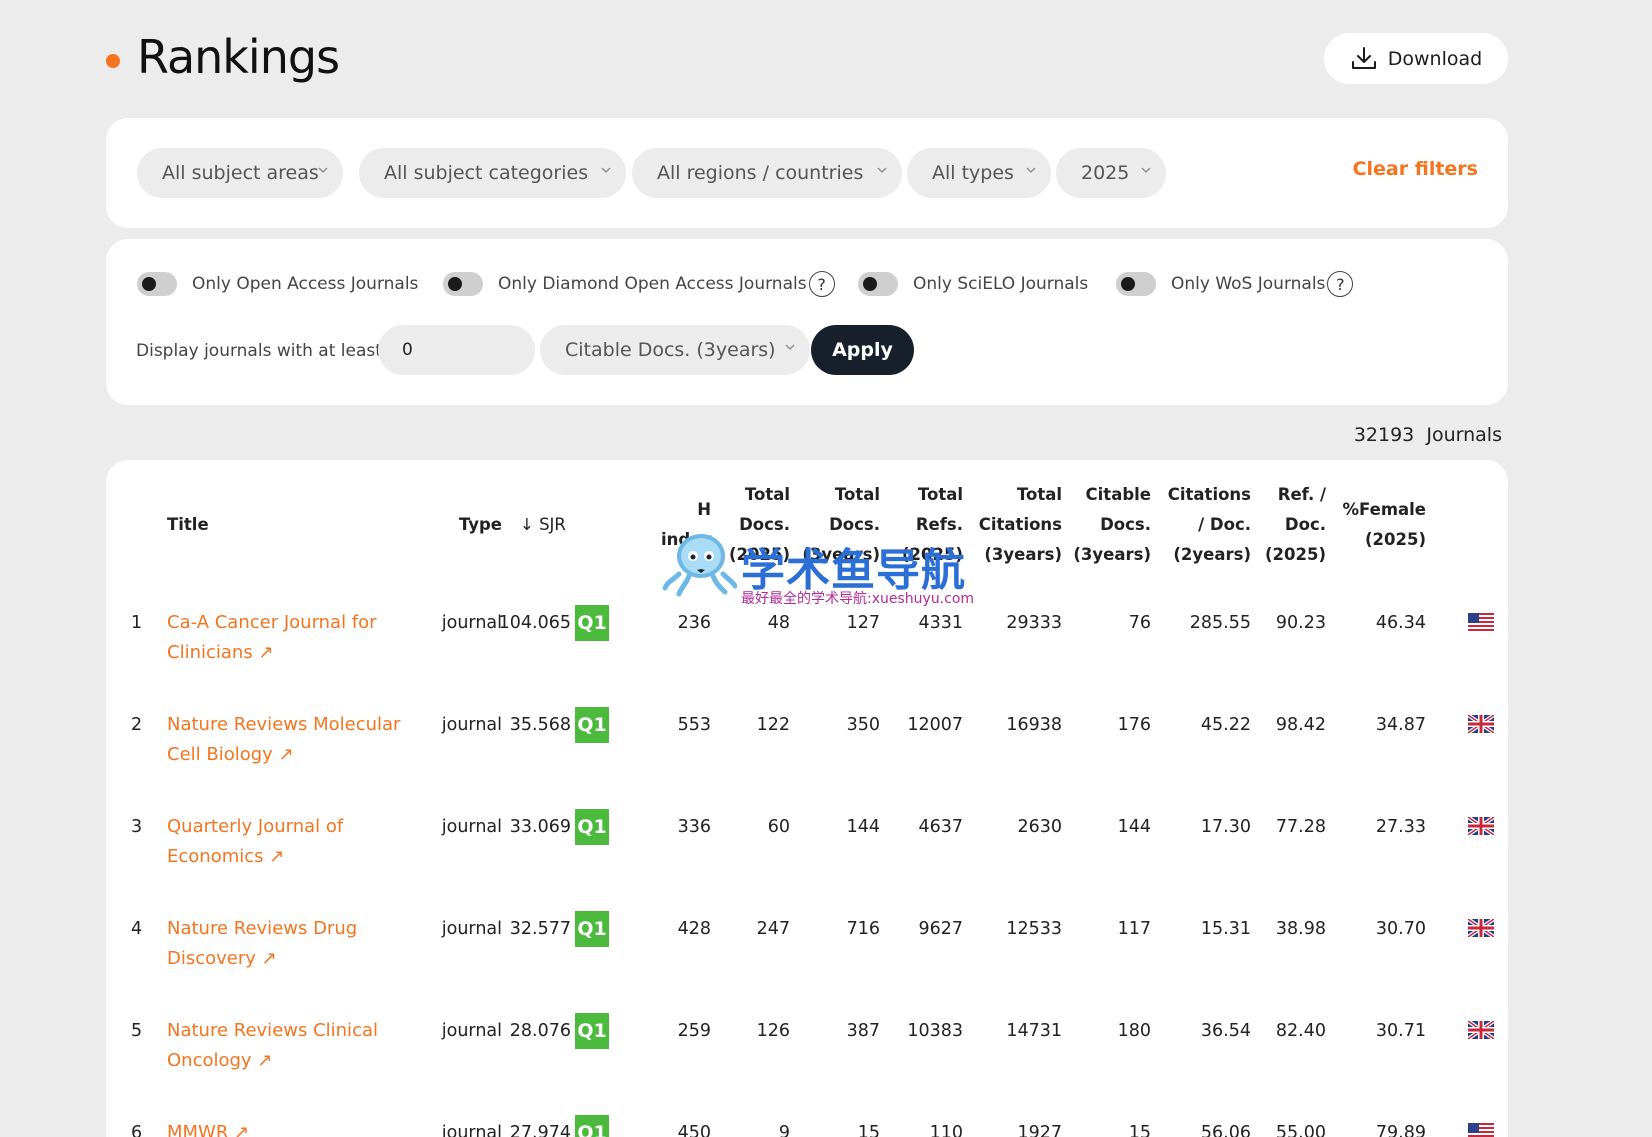 The height and width of the screenshot is (1137, 1652). Describe the element at coordinates (767, 173) in the screenshot. I see `regions-select: All regions / countries` at that location.